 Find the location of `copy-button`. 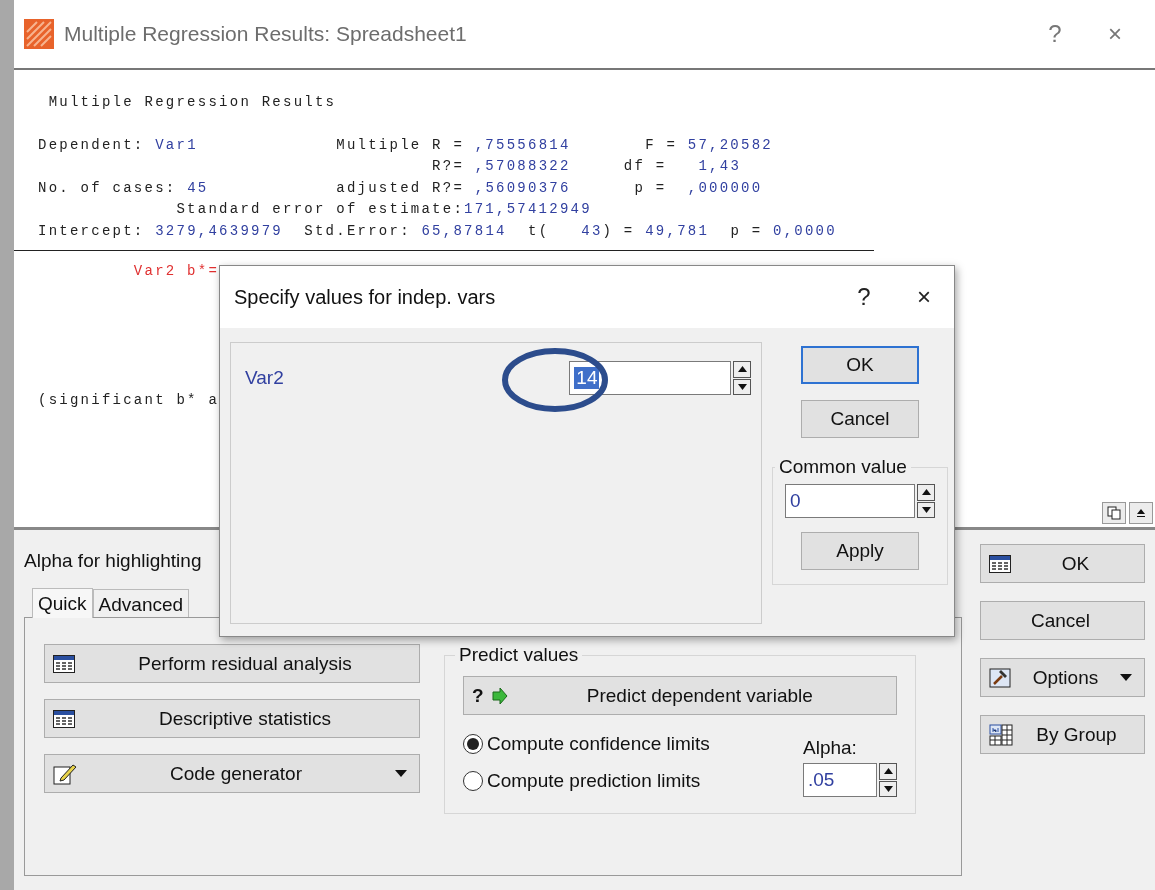

copy-button is located at coordinates (1114, 513).